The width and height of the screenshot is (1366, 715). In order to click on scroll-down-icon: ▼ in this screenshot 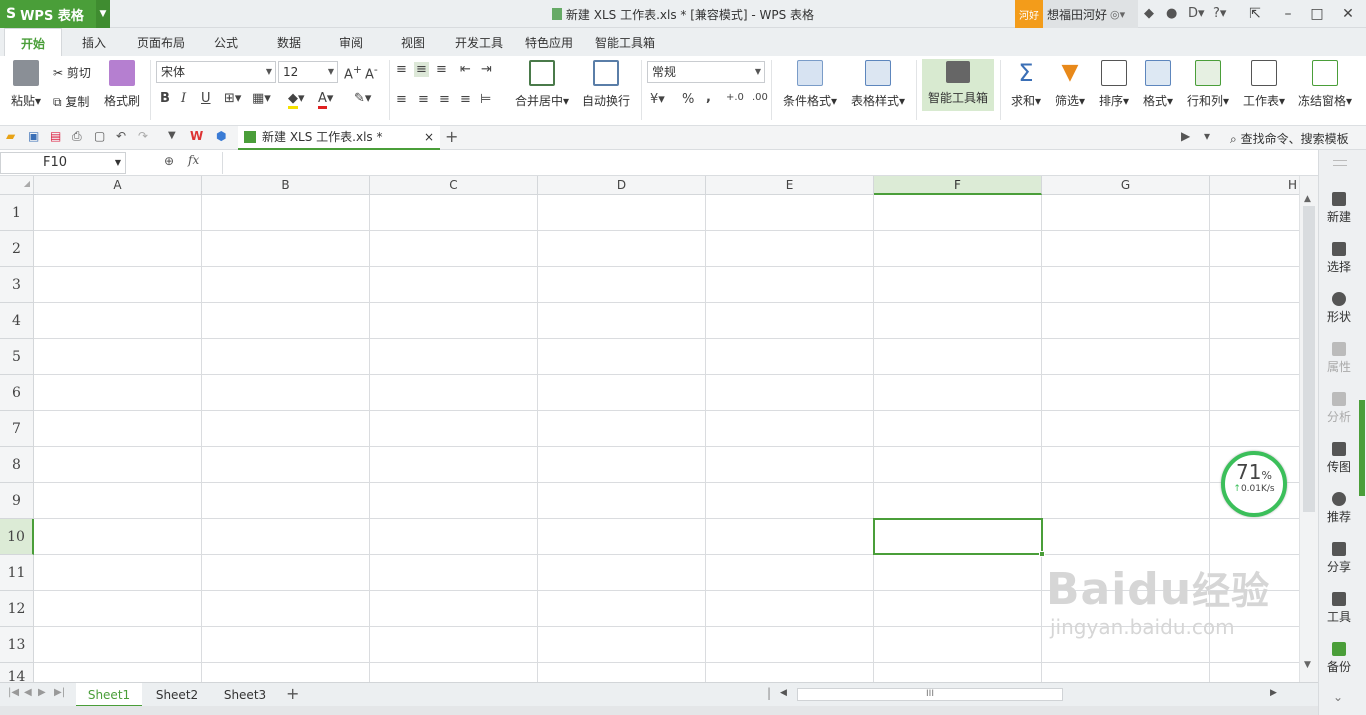, I will do `click(1307, 665)`.